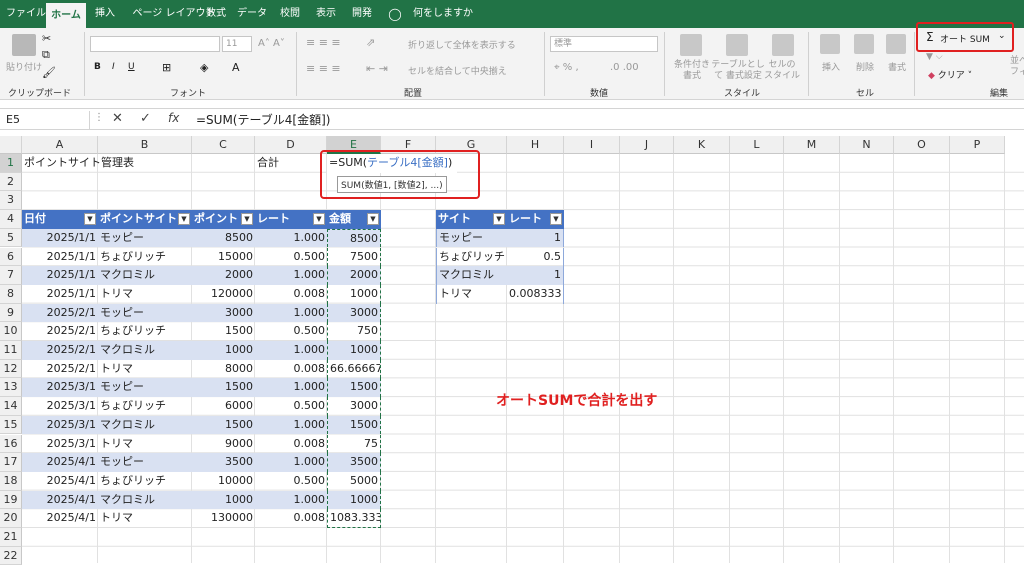  Describe the element at coordinates (252, 14) in the screenshot. I see `tab-data: データ` at that location.